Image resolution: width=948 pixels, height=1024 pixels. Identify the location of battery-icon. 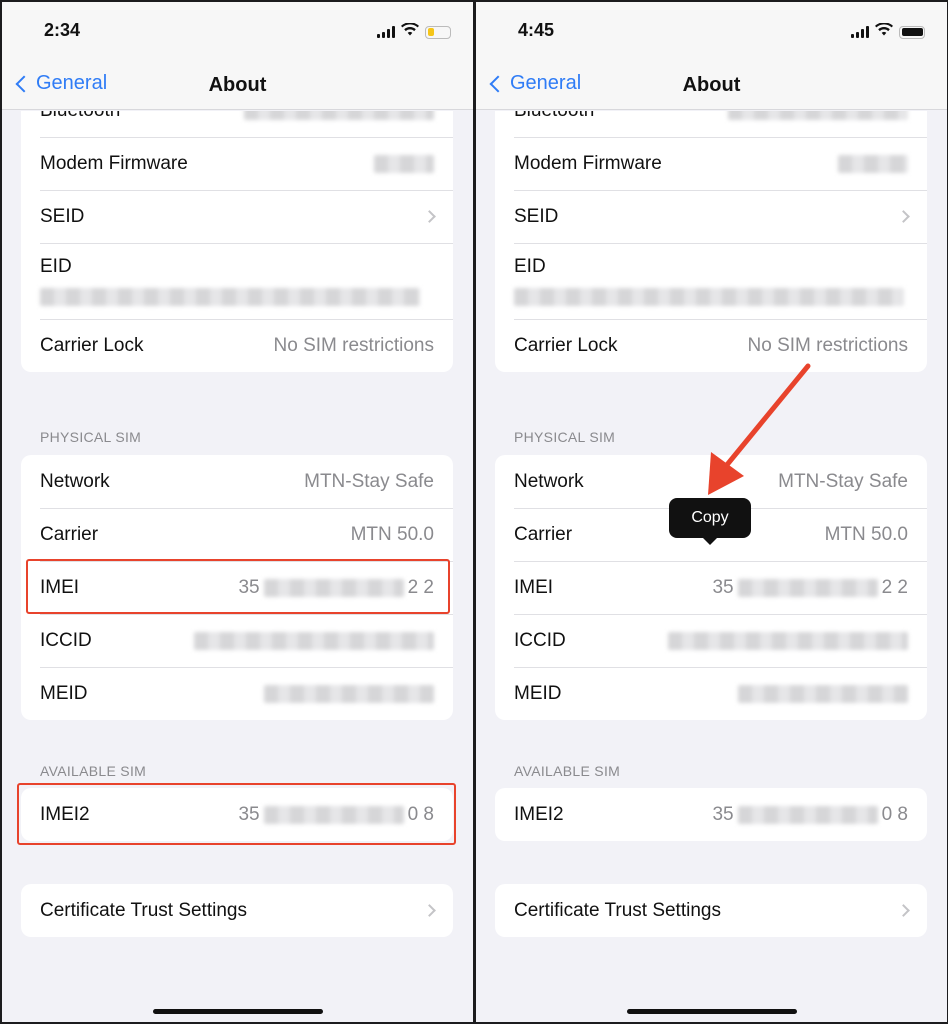
(912, 32).